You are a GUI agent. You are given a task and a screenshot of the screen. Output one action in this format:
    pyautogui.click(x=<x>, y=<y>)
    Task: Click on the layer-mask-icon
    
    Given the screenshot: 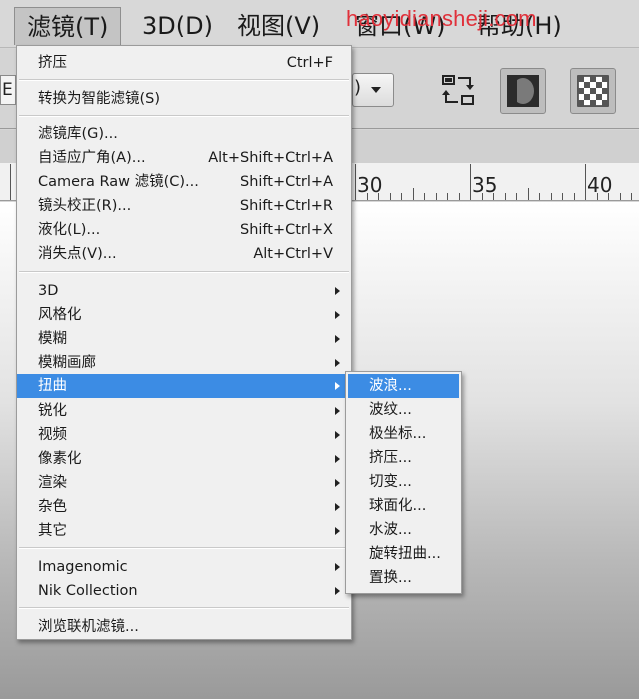 What is the action you would take?
    pyautogui.click(x=523, y=91)
    